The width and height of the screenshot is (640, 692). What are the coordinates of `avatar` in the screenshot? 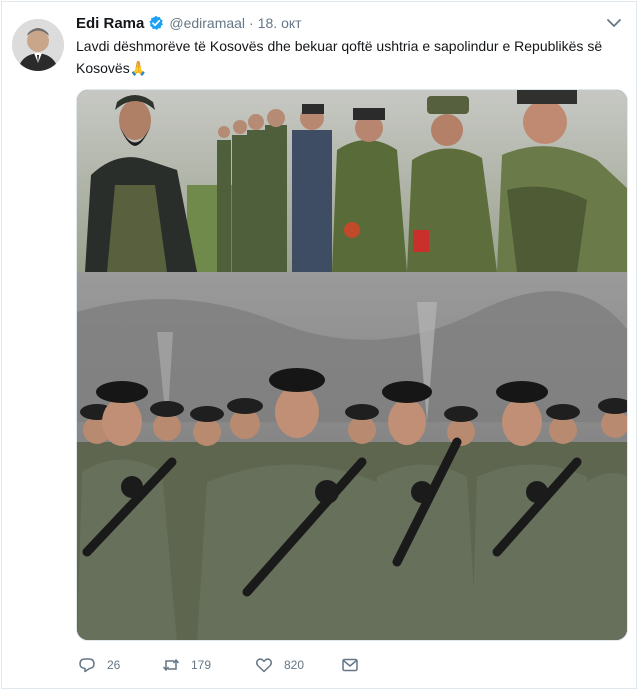 It's located at (38, 45).